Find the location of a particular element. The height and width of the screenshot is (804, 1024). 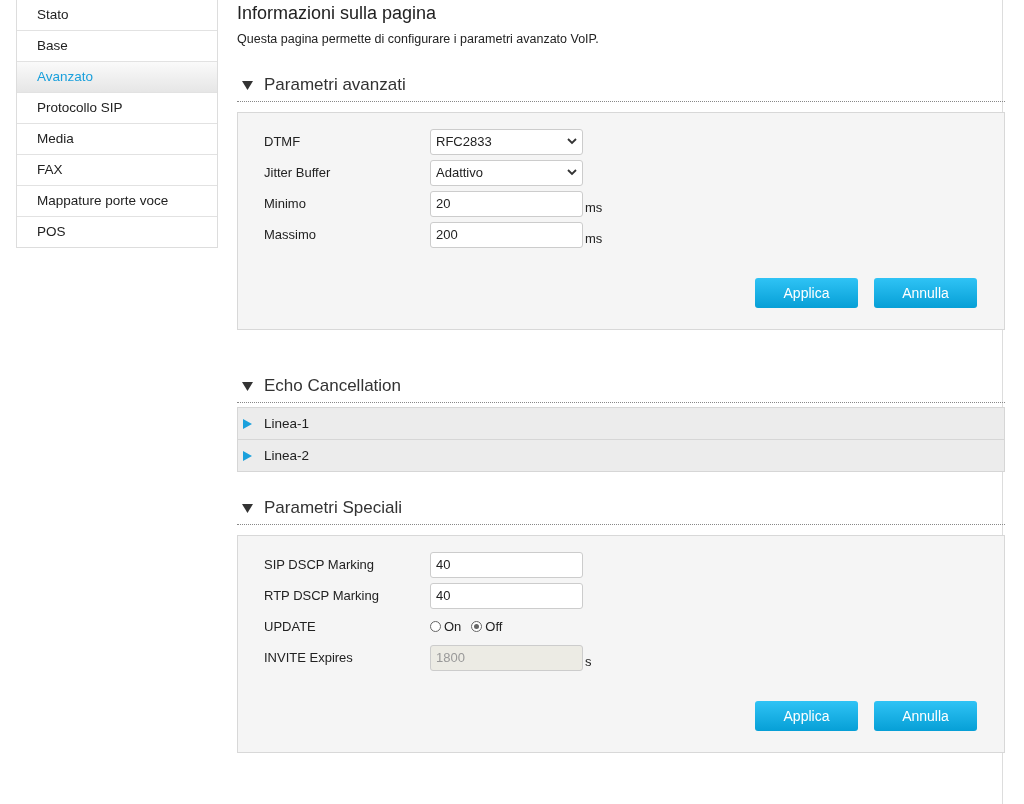

sidebar-item: Mappature porte voce is located at coordinates (117, 200).